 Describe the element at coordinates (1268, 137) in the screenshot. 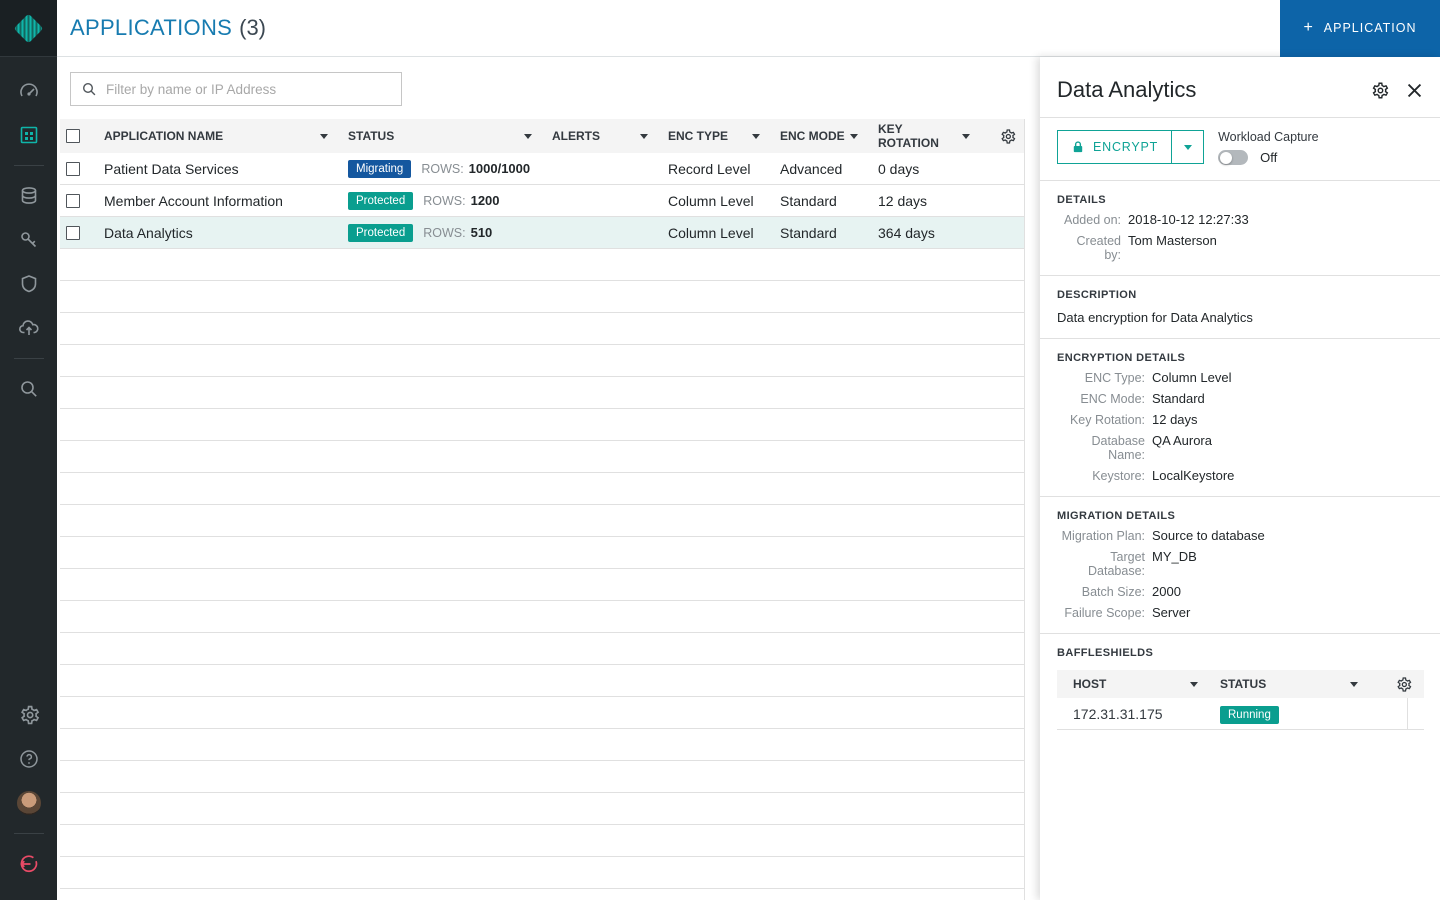

I see `workload-capture-label: Workload Capture` at that location.